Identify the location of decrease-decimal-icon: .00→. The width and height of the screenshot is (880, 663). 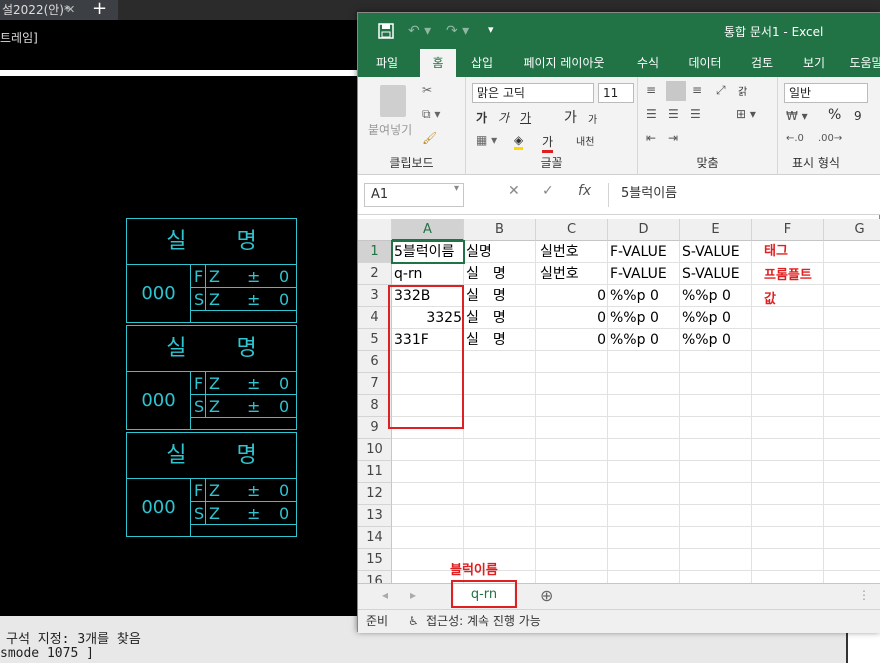
(830, 138).